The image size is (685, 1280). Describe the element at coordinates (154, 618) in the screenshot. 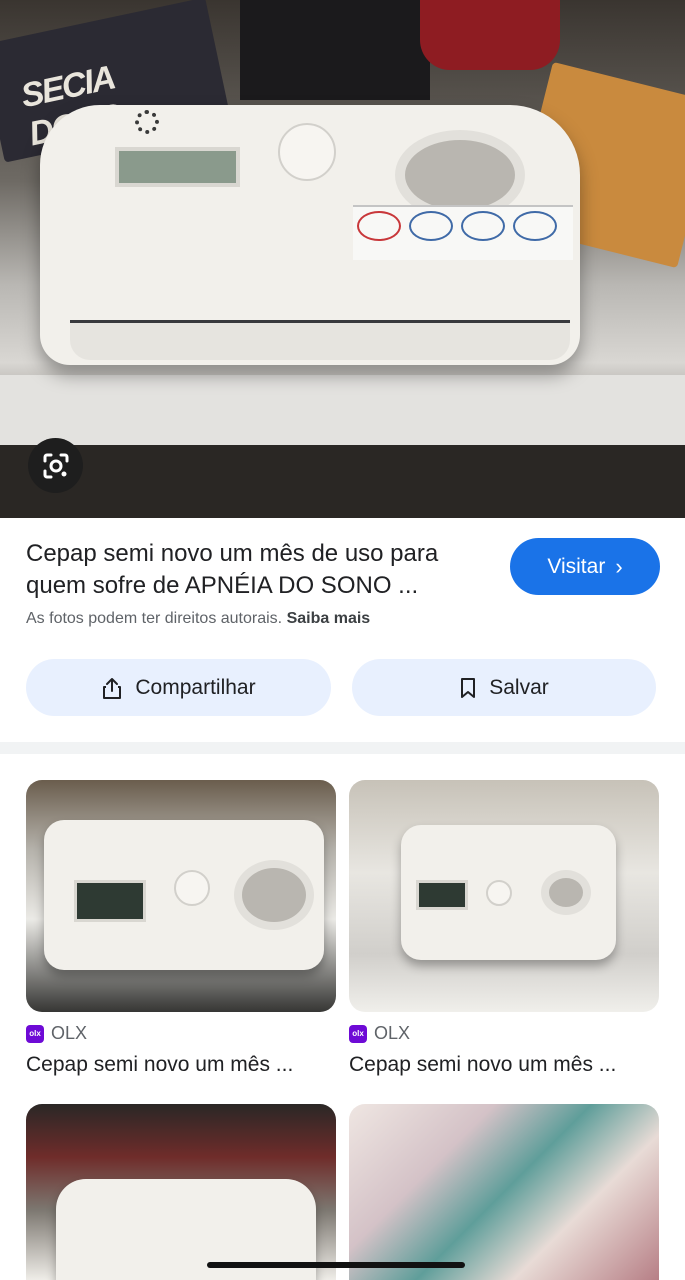

I see `copyright-text: As fotos podem ter direitos autorais.` at that location.